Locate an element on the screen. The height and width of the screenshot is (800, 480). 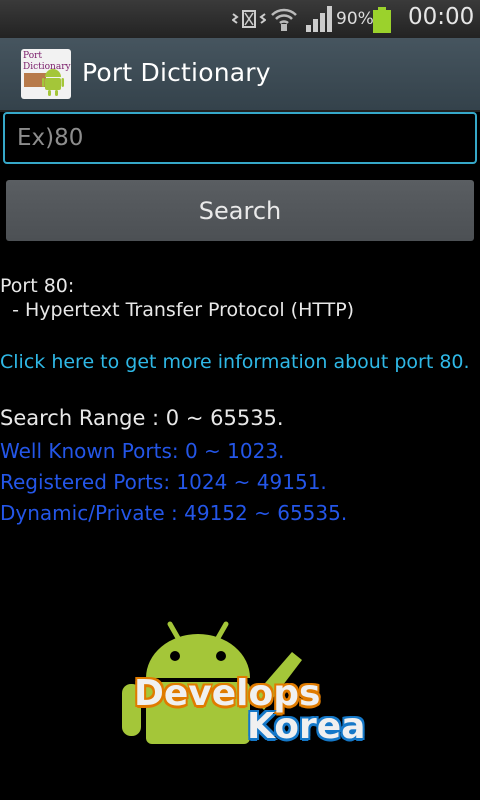
action-bar: Port Dictionary Port Dictionary is located at coordinates (240, 75).